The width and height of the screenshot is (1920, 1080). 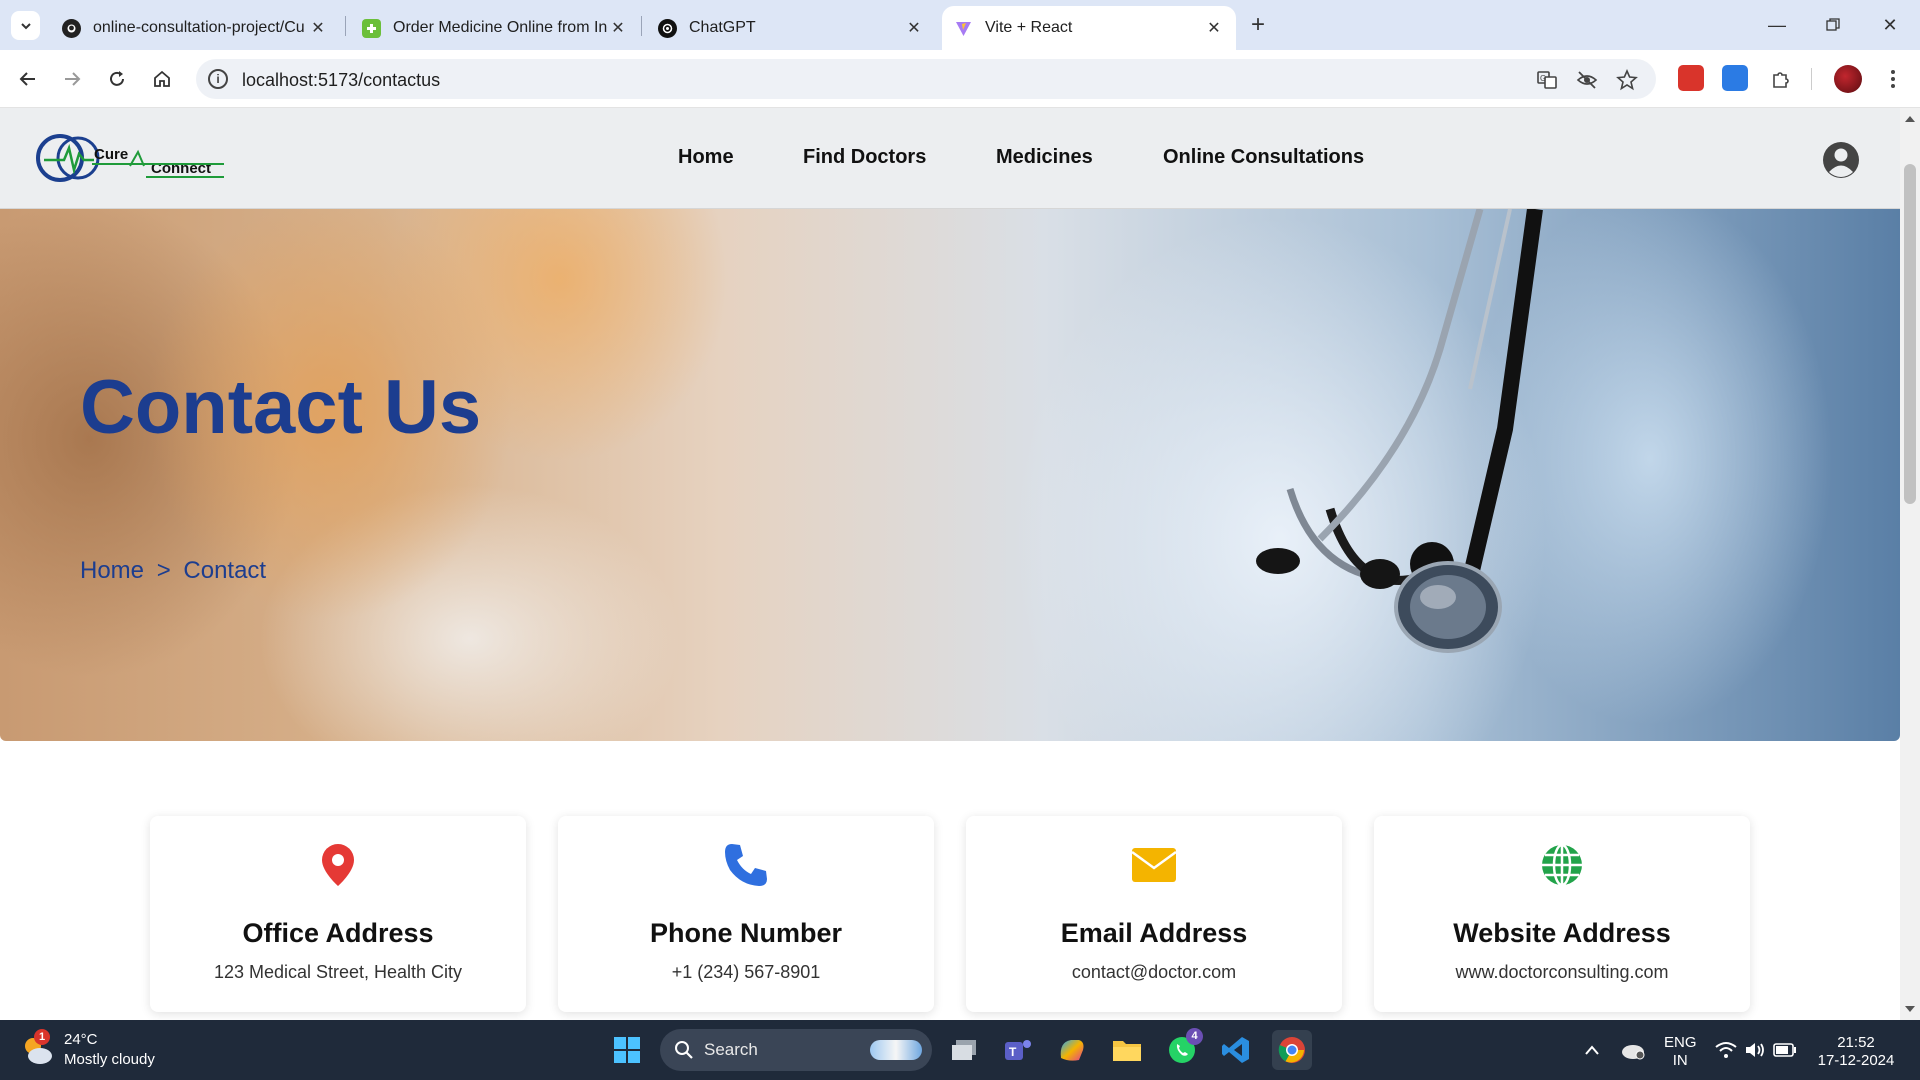 I want to click on tab-github: online-consultation-project/Cu ✕, so click(x=195, y=28).